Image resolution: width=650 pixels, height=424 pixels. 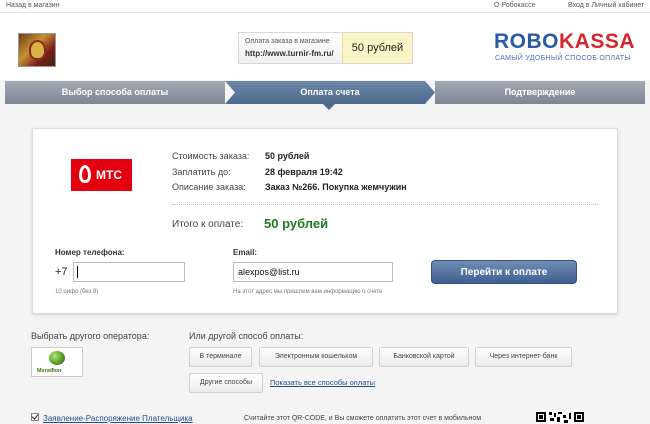 I want to click on phone-label: Номер телефона:, so click(x=90, y=252).